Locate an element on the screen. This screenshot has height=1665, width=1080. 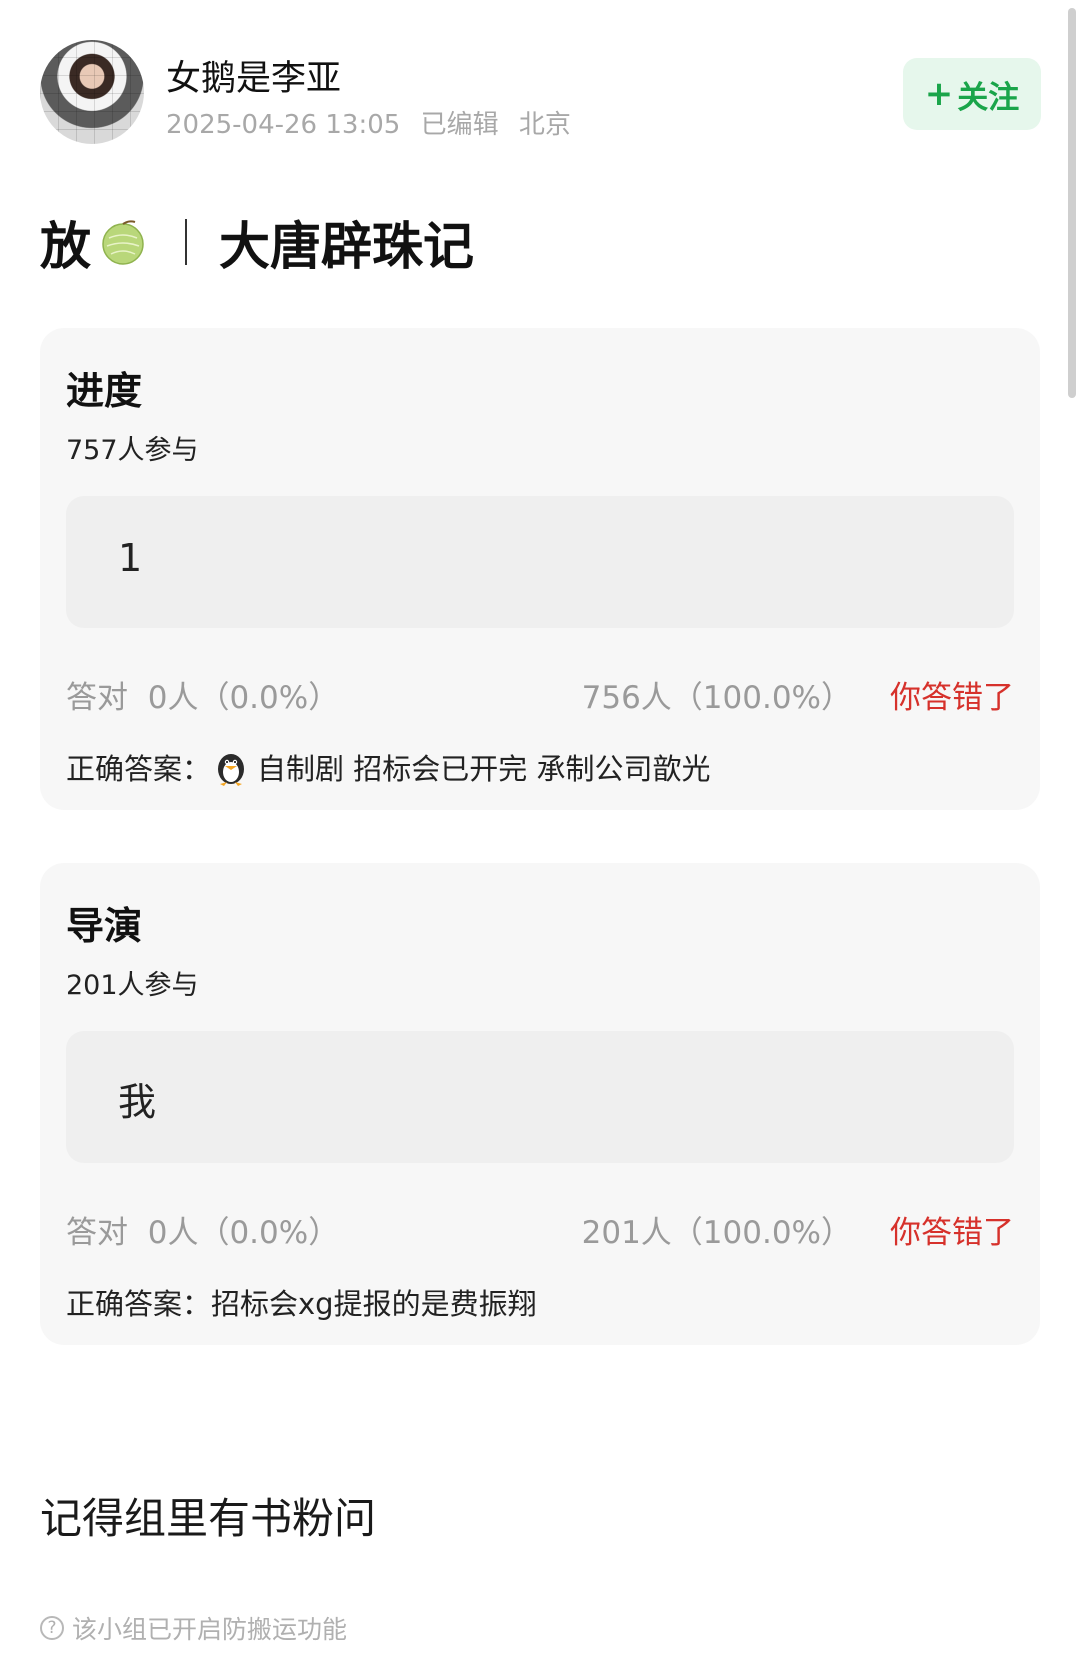
scrollbar is located at coordinates (1072, 203).